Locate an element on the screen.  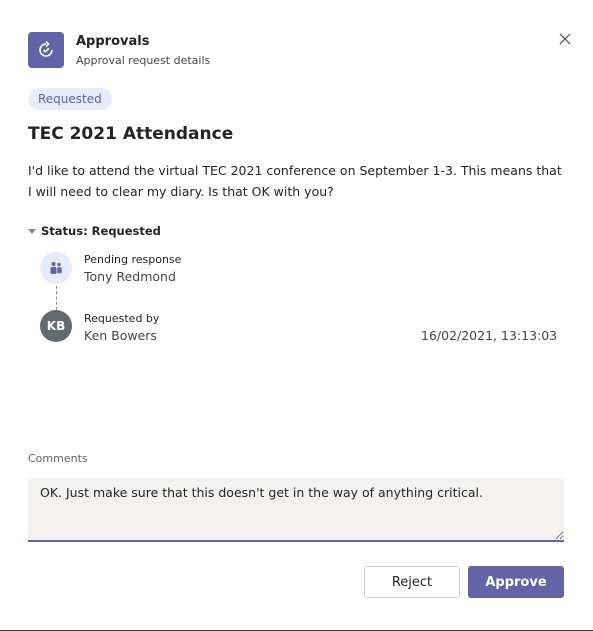
status-badge: Requested is located at coordinates (70, 99).